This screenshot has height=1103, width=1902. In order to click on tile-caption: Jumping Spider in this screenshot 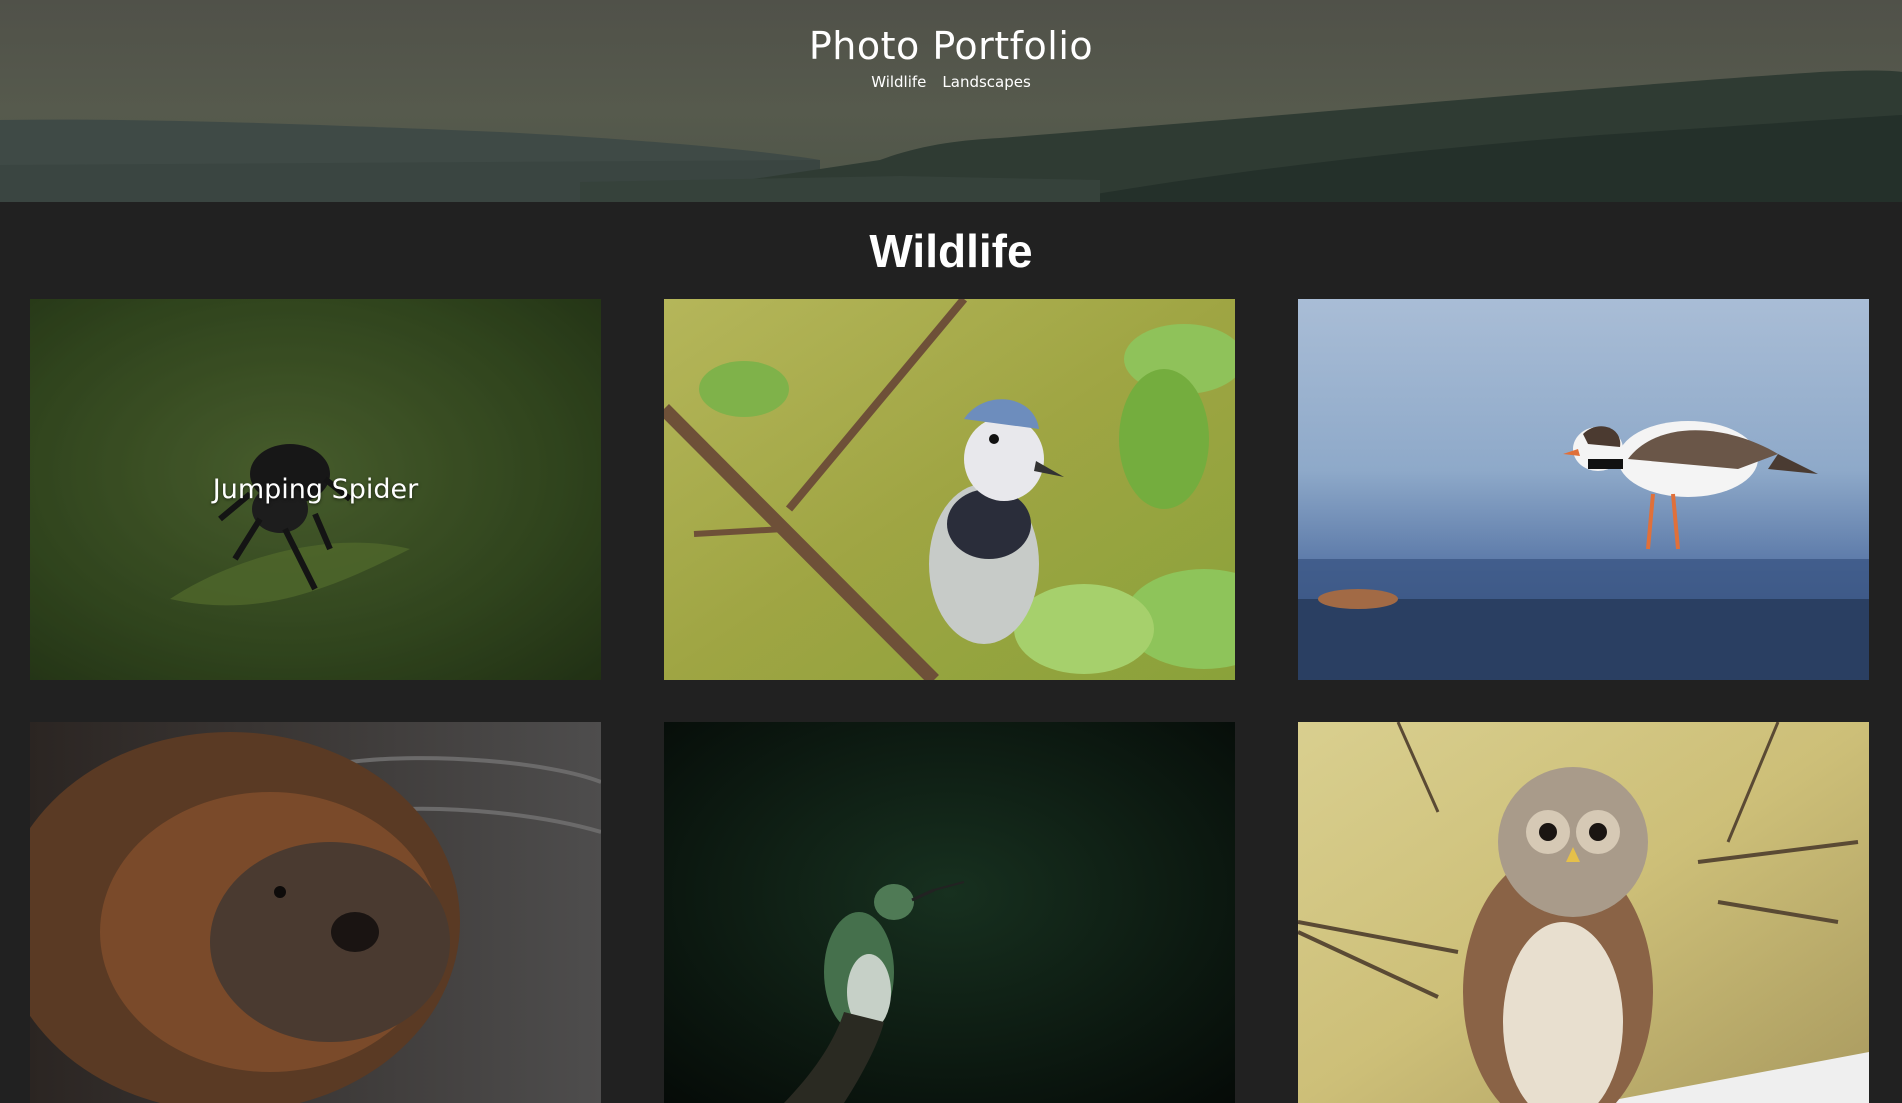, I will do `click(315, 489)`.